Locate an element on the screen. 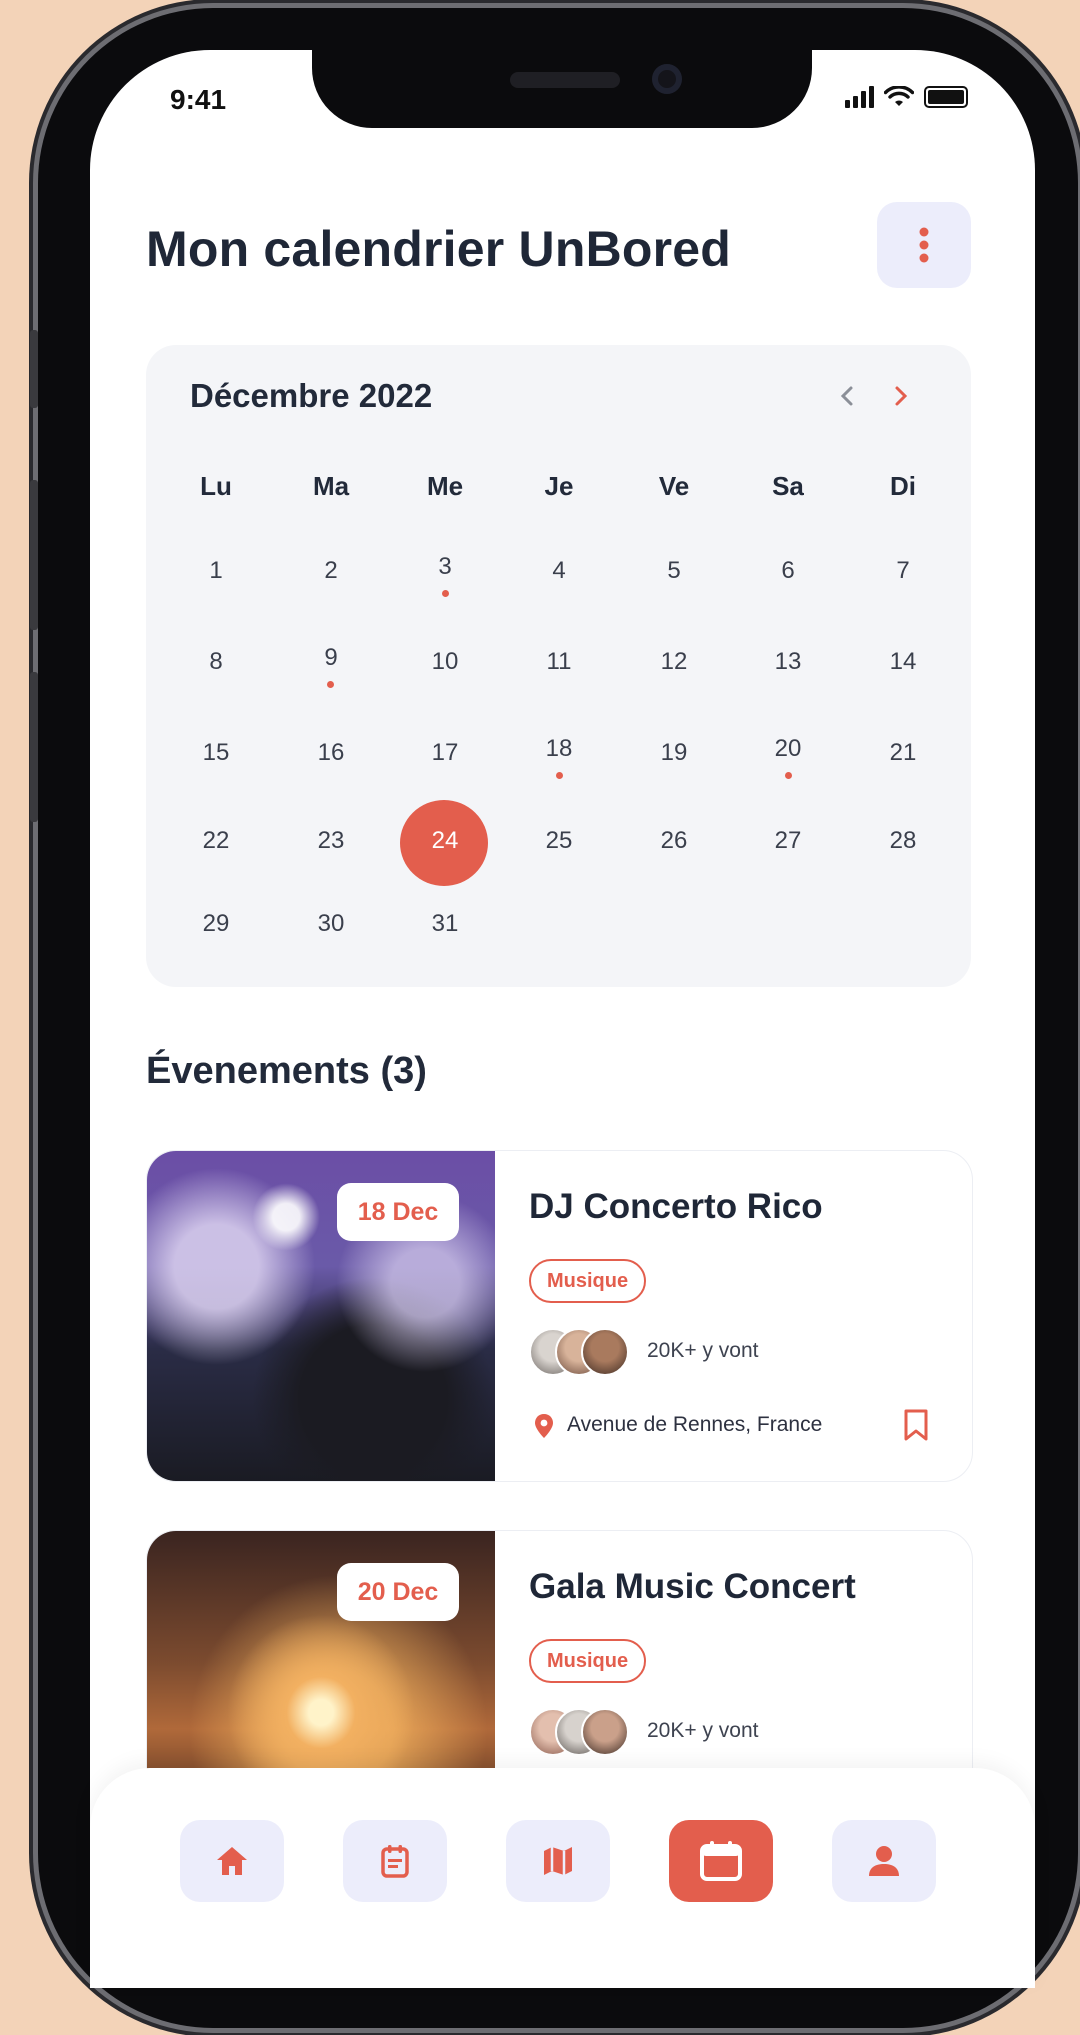 The height and width of the screenshot is (2035, 1080). events-section-title: Évenements (3) is located at coordinates (286, 1071).